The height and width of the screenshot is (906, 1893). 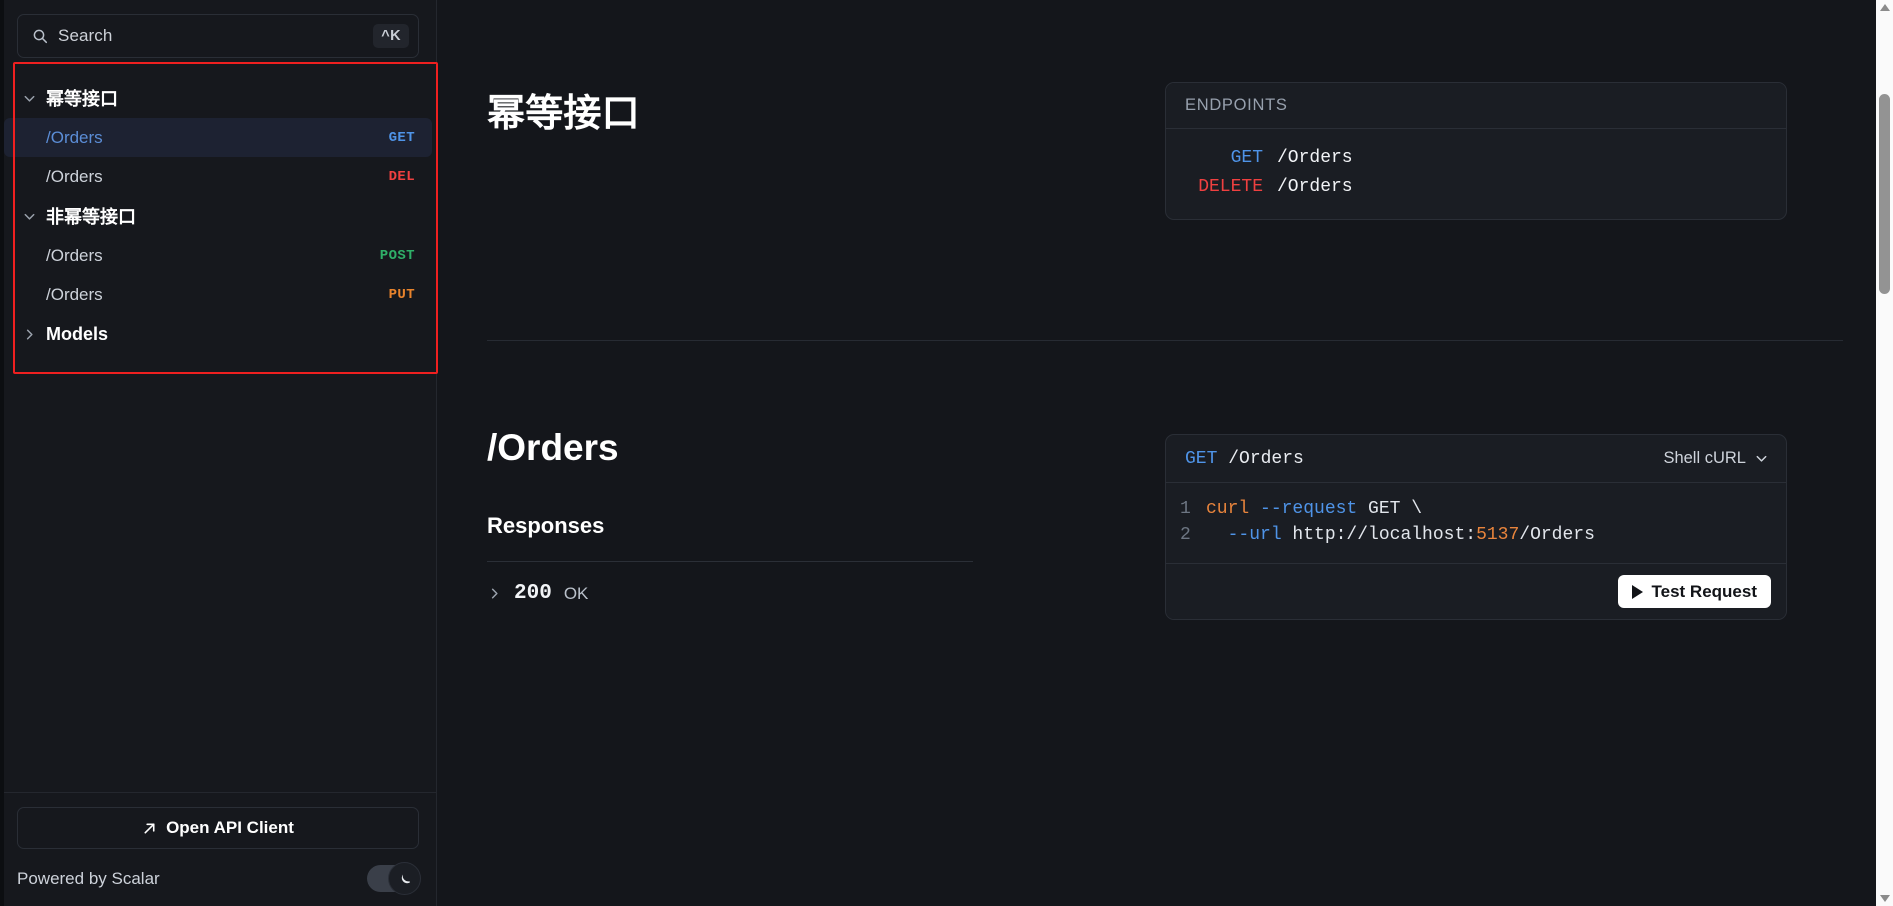 I want to click on sidebar-group-non-idempotent: 非幂等接口, so click(x=218, y=216).